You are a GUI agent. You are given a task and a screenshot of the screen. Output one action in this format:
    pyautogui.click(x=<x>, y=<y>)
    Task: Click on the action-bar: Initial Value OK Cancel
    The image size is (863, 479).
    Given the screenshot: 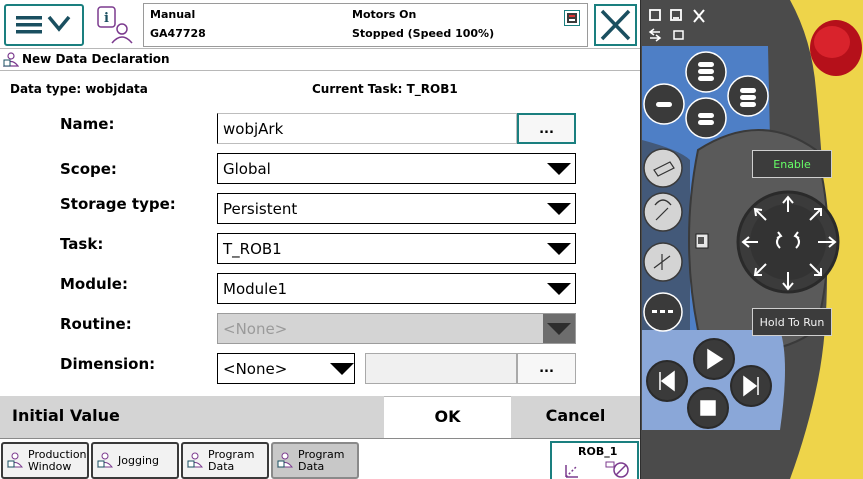 What is the action you would take?
    pyautogui.click(x=320, y=417)
    